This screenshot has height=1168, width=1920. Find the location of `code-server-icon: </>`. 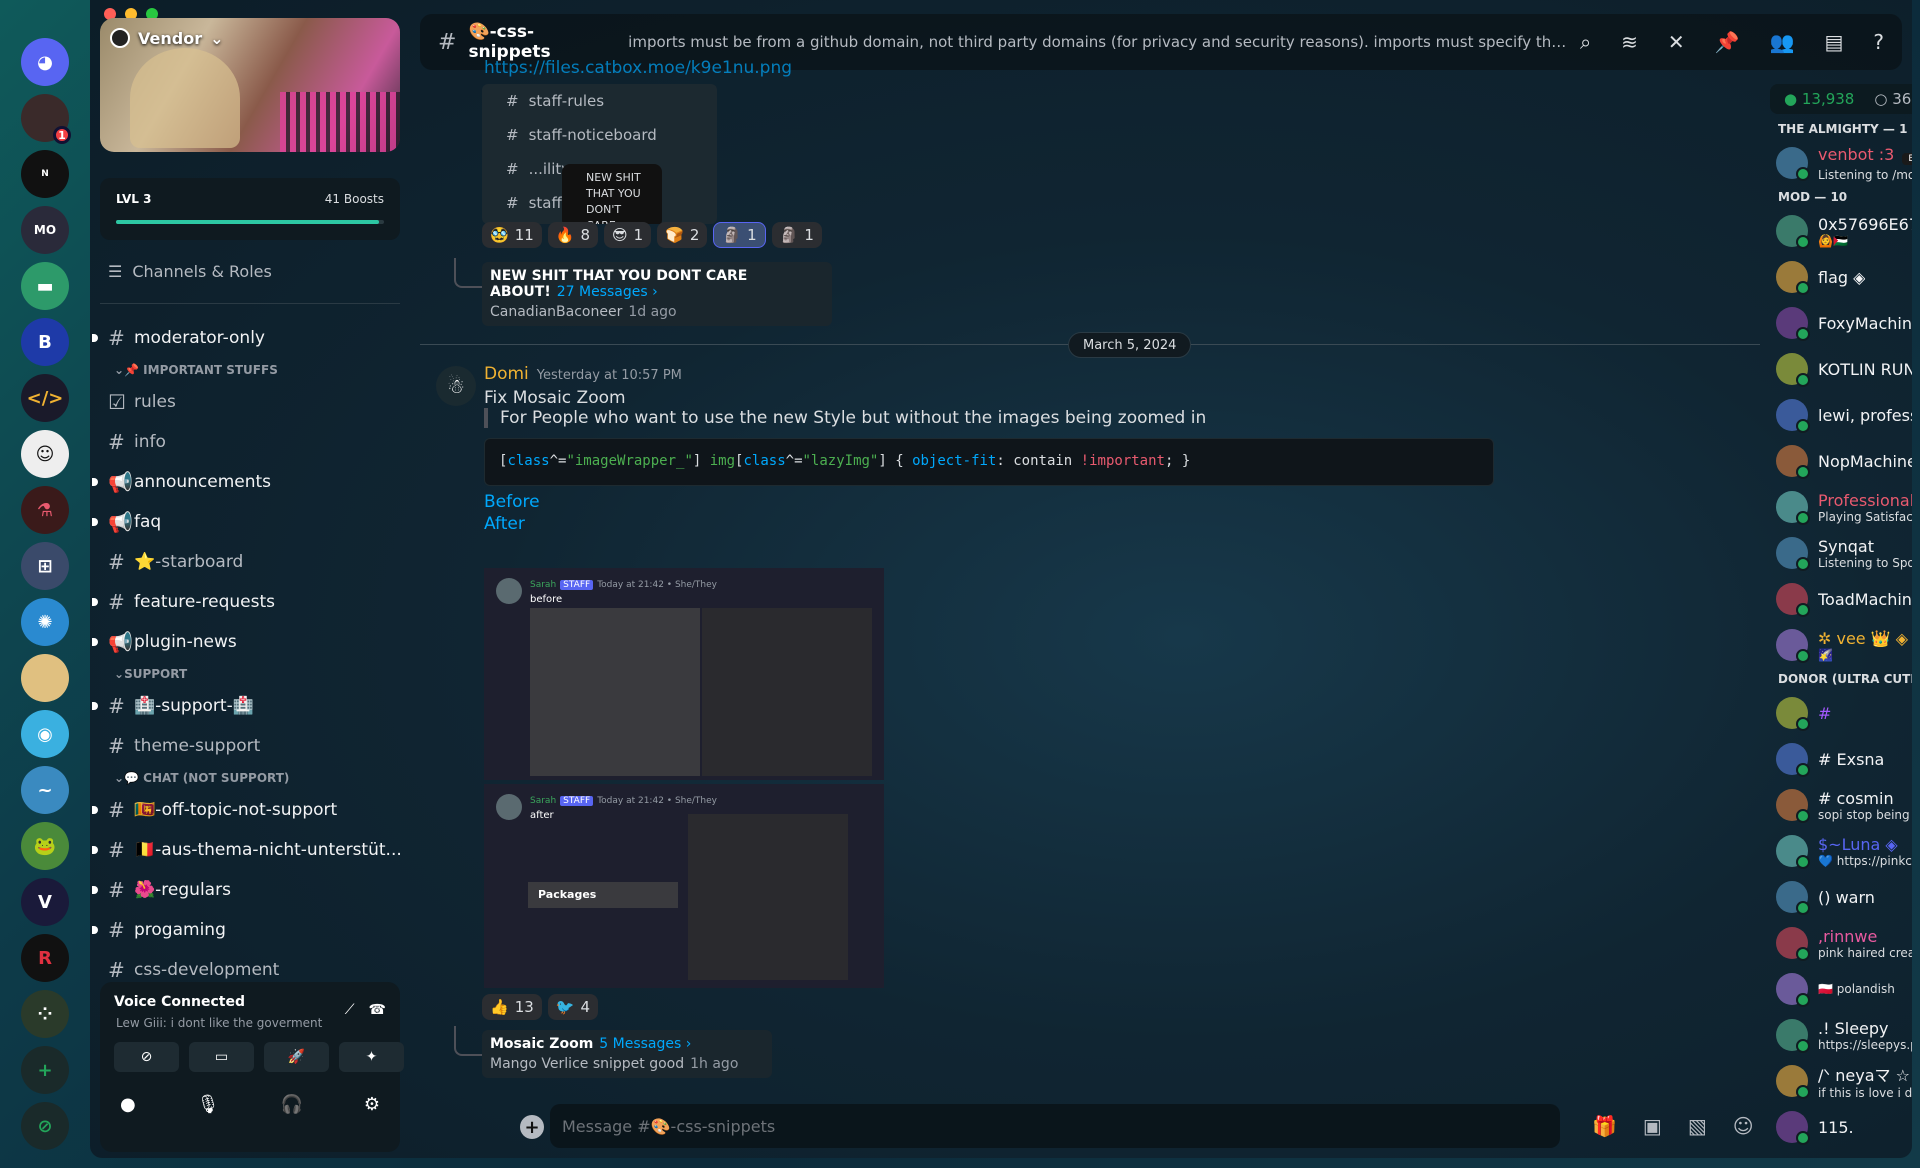

code-server-icon: </> is located at coordinates (45, 398).